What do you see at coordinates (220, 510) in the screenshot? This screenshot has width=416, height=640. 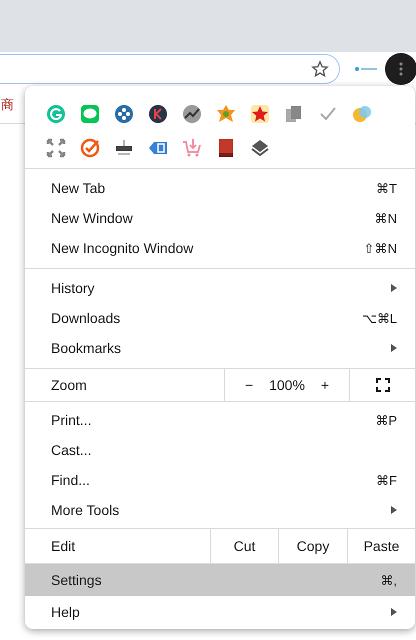 I see `menu-item: More Tools` at bounding box center [220, 510].